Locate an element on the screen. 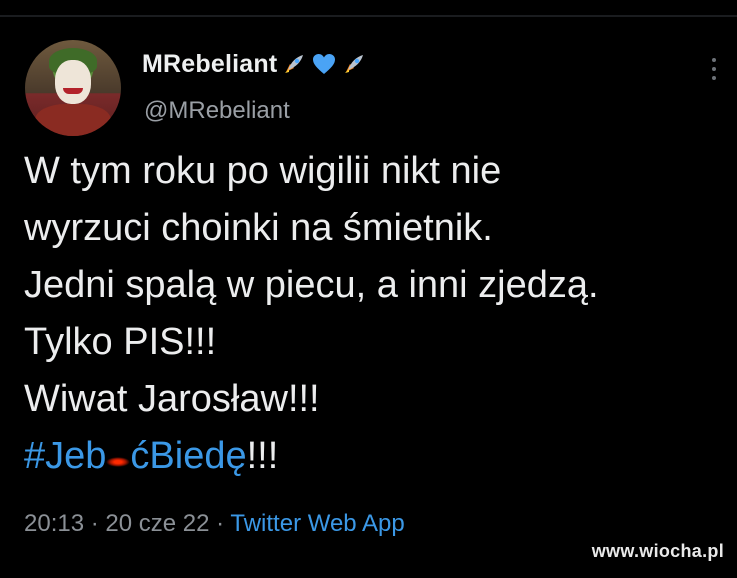 This screenshot has height=578, width=737. avatar is located at coordinates (73, 88).